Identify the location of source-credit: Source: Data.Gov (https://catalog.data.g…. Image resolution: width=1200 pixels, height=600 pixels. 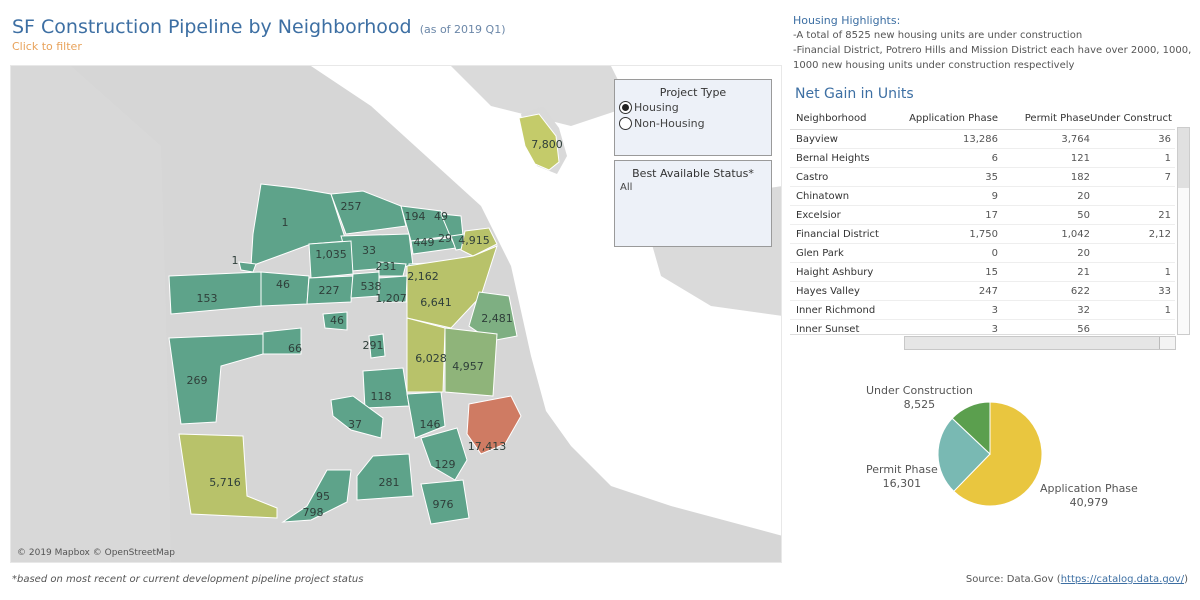
(1077, 579).